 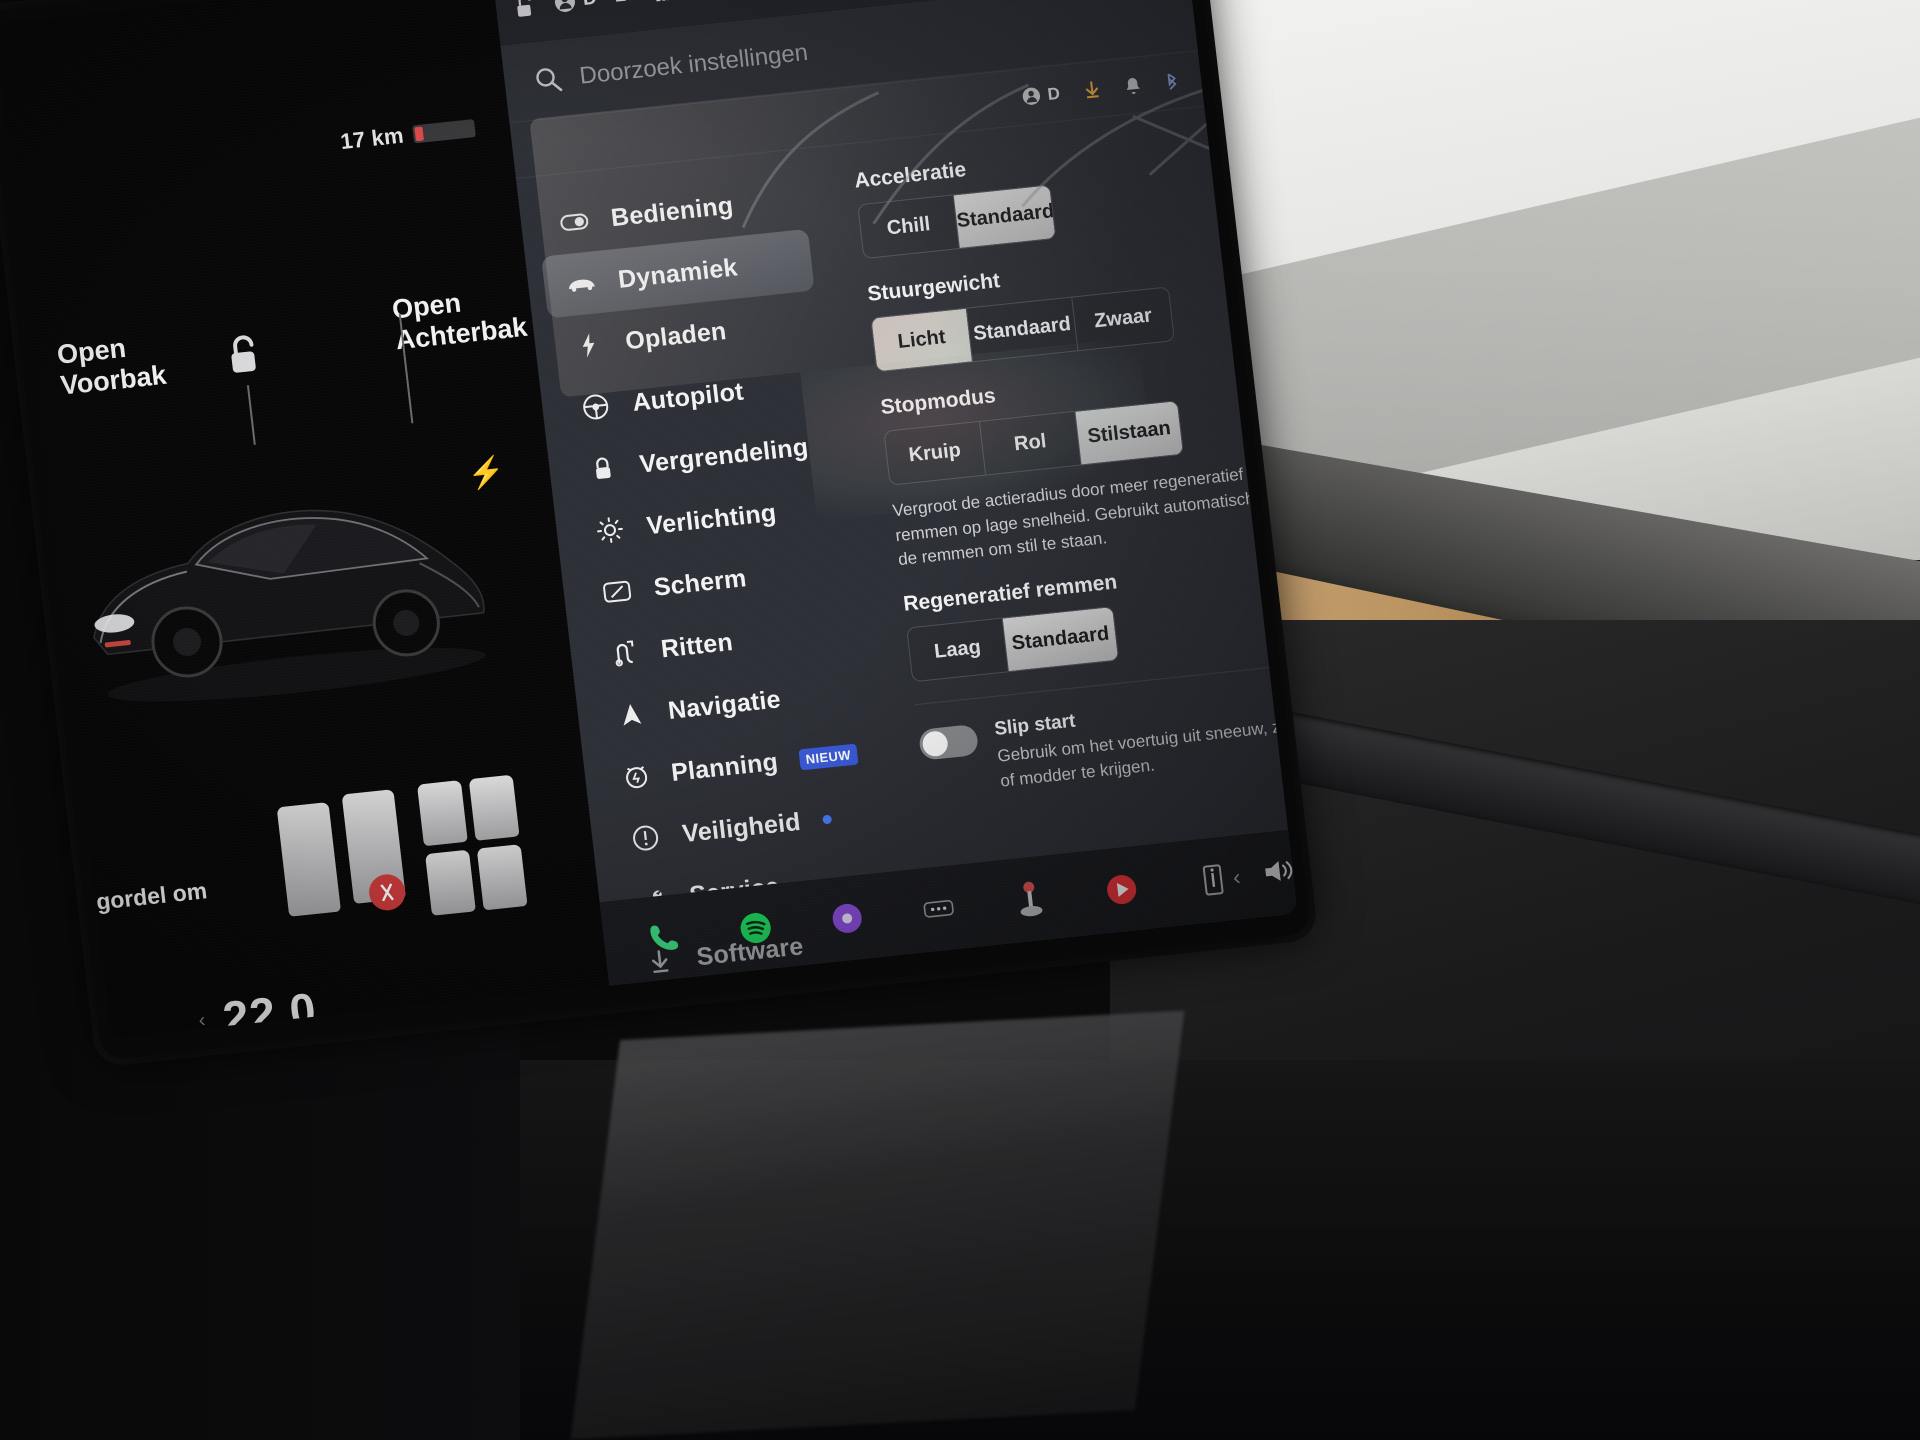 I want to click on lock-icon, so click(x=602, y=468).